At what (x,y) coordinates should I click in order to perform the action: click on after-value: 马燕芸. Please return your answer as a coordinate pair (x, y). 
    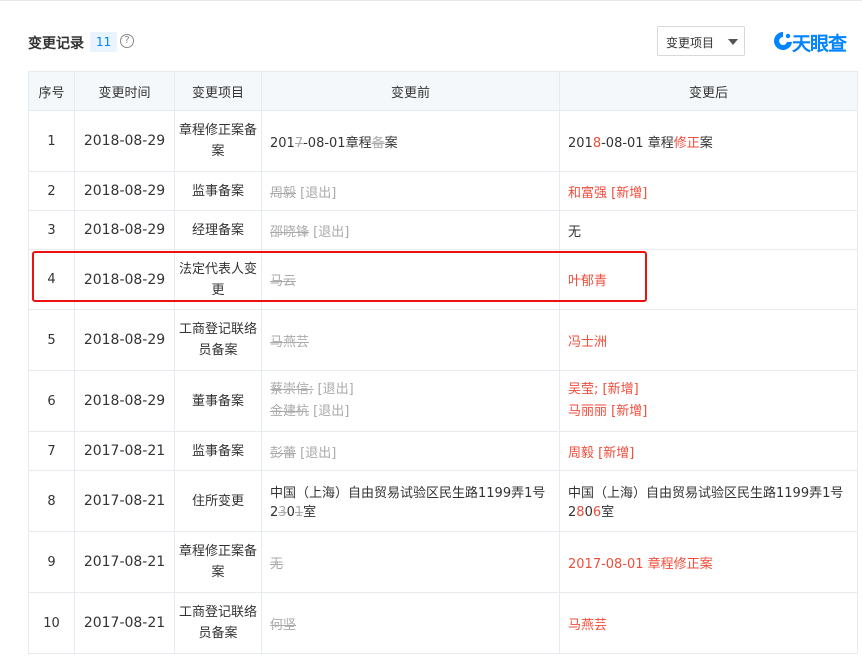
    Looking at the image, I should click on (708, 623).